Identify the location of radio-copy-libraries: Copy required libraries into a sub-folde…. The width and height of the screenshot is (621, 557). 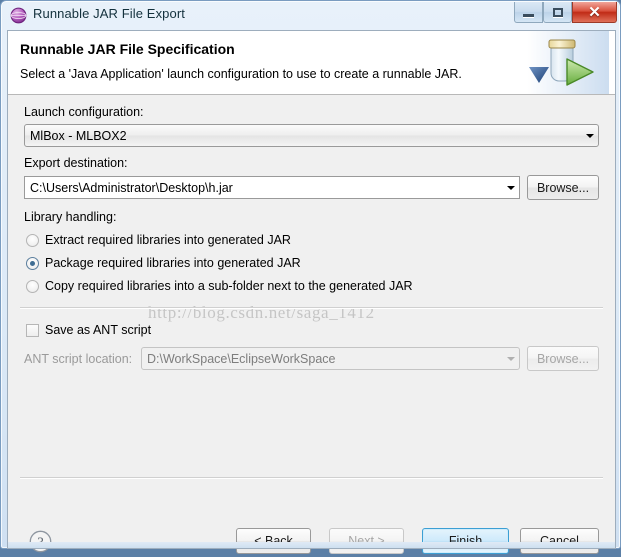
(219, 286).